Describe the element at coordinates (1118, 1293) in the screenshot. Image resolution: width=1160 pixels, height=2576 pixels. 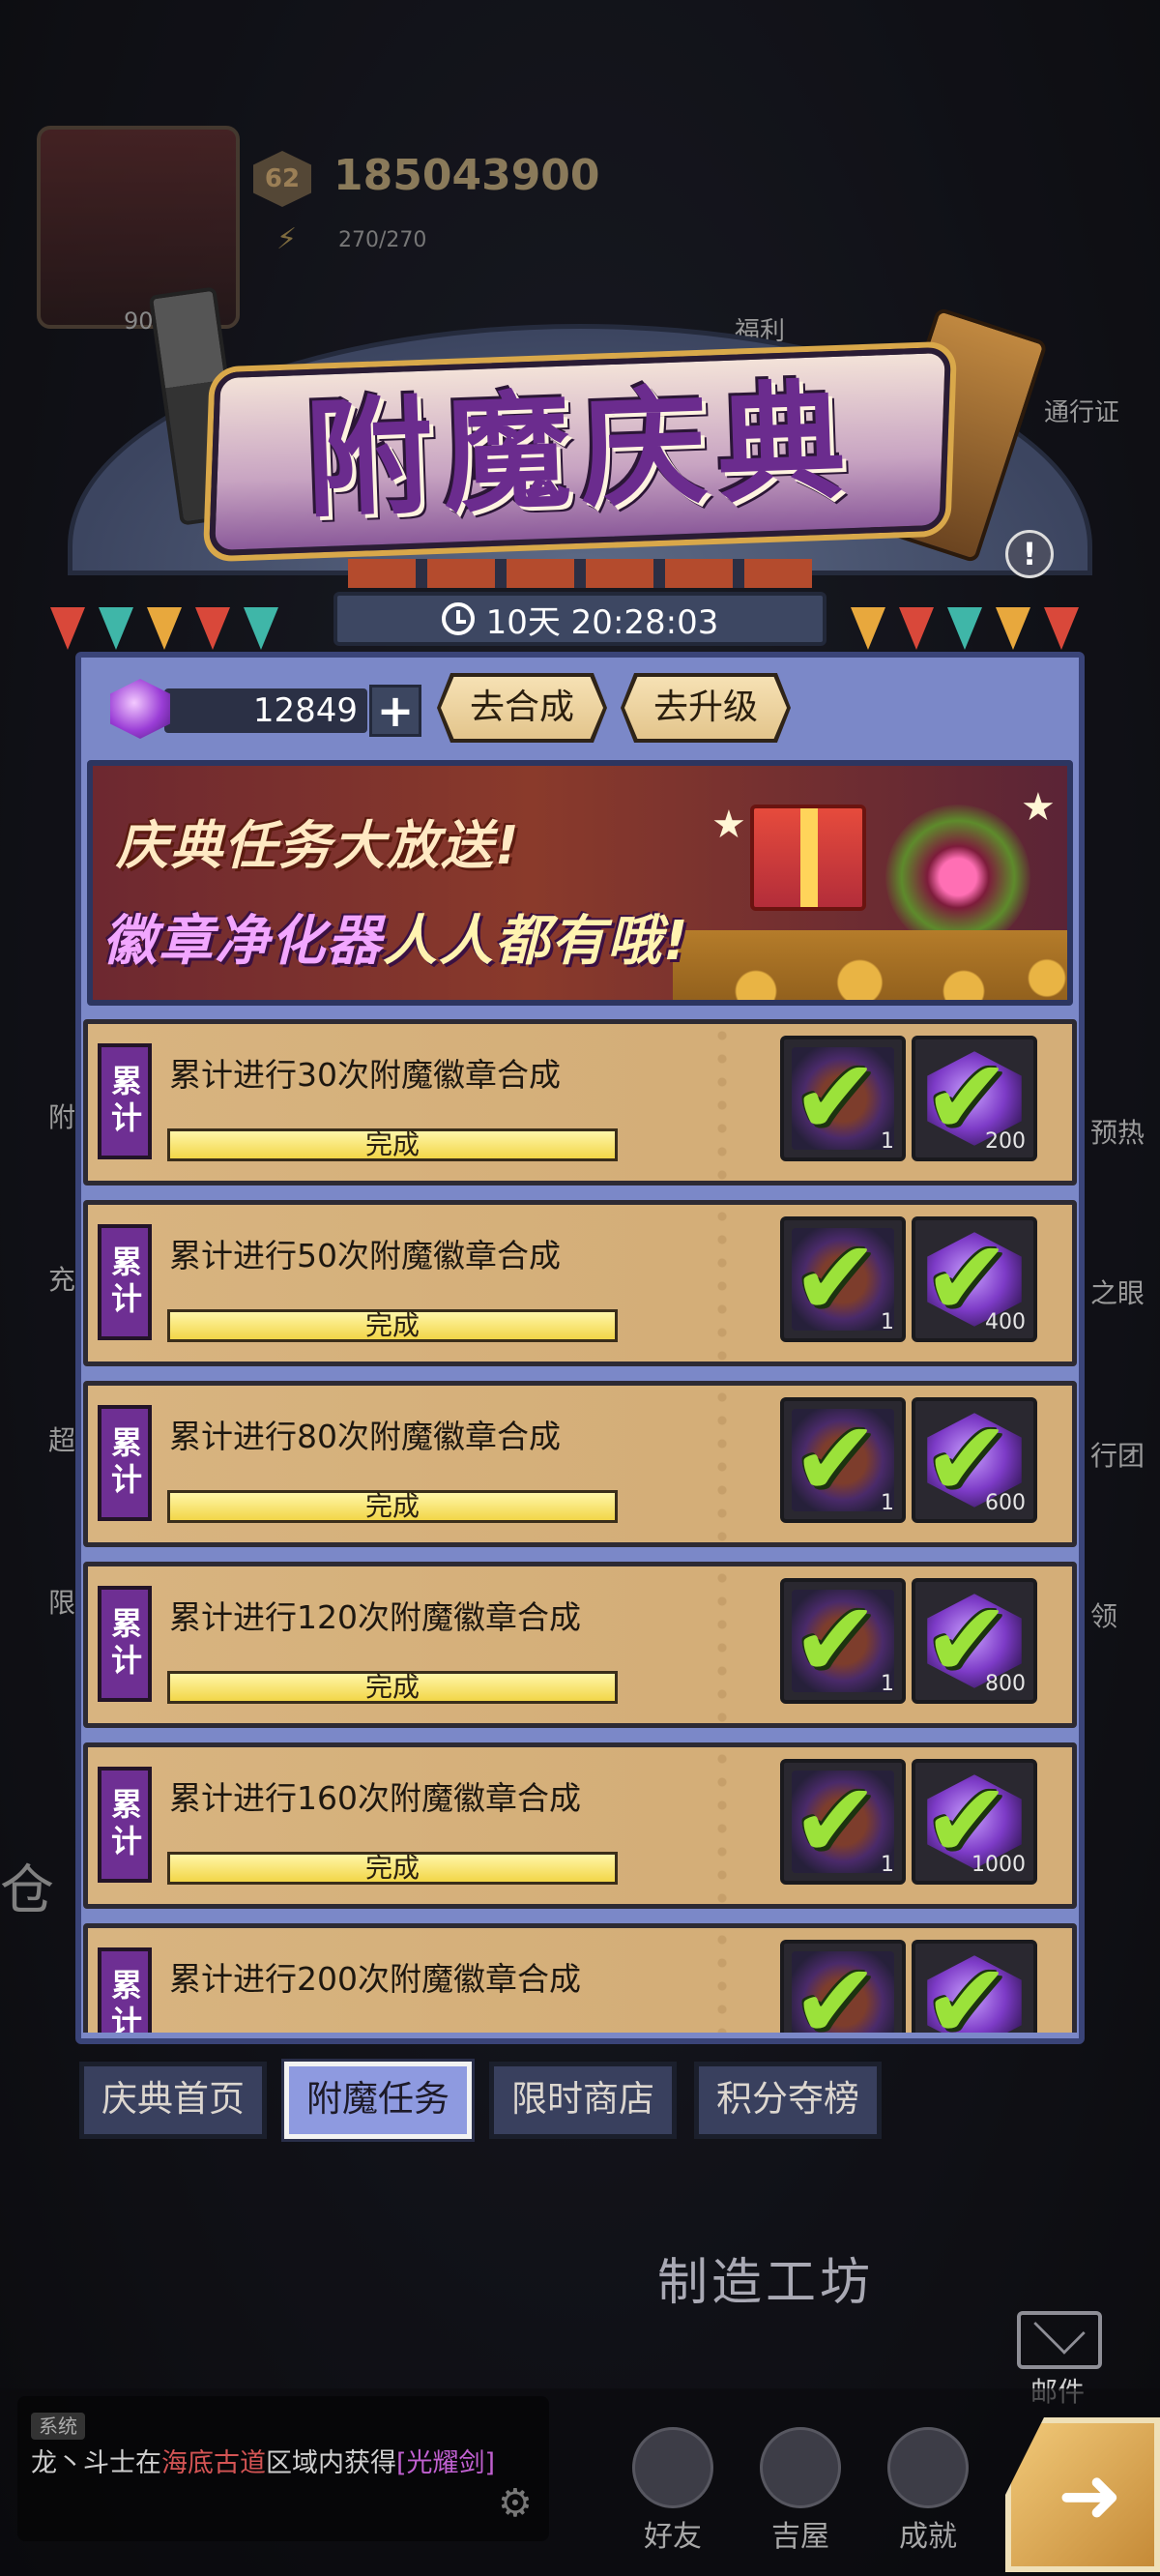
I see `side-label-right-2: 之眼` at that location.